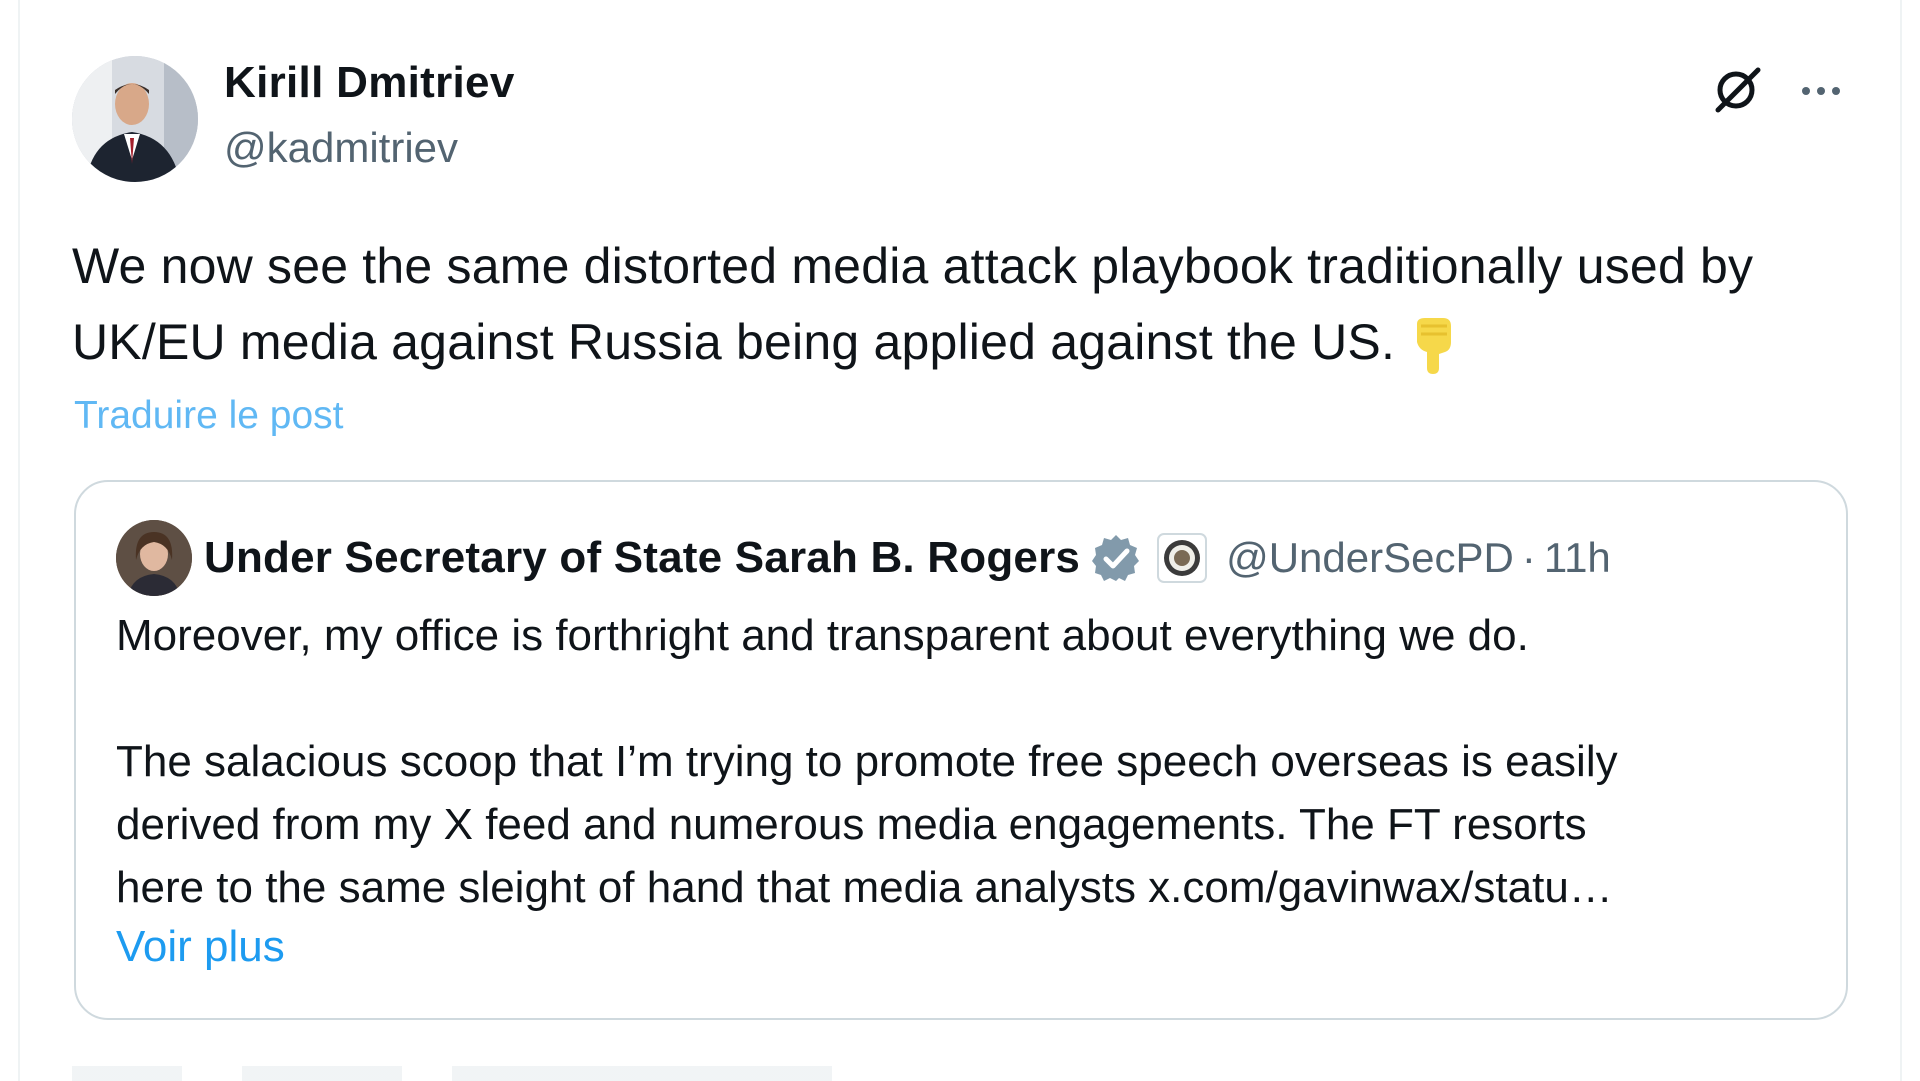  I want to click on quoted-author-avatar, so click(154, 558).